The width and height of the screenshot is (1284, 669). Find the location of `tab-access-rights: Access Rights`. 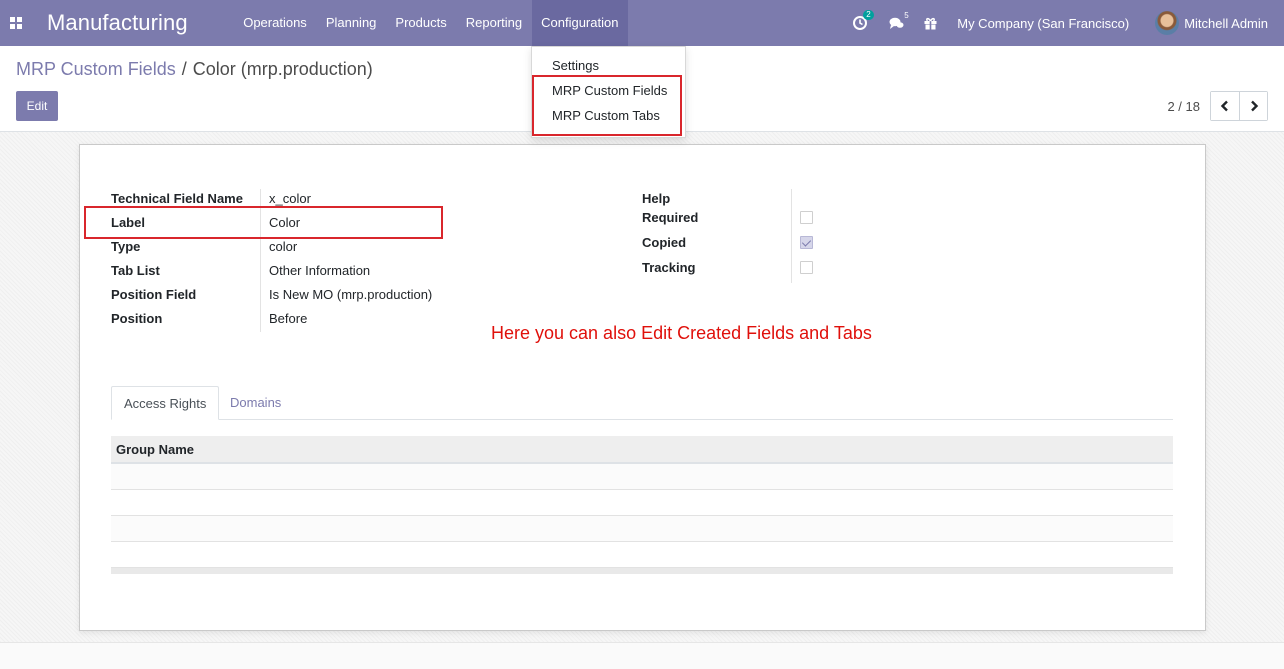

tab-access-rights: Access Rights is located at coordinates (165, 403).